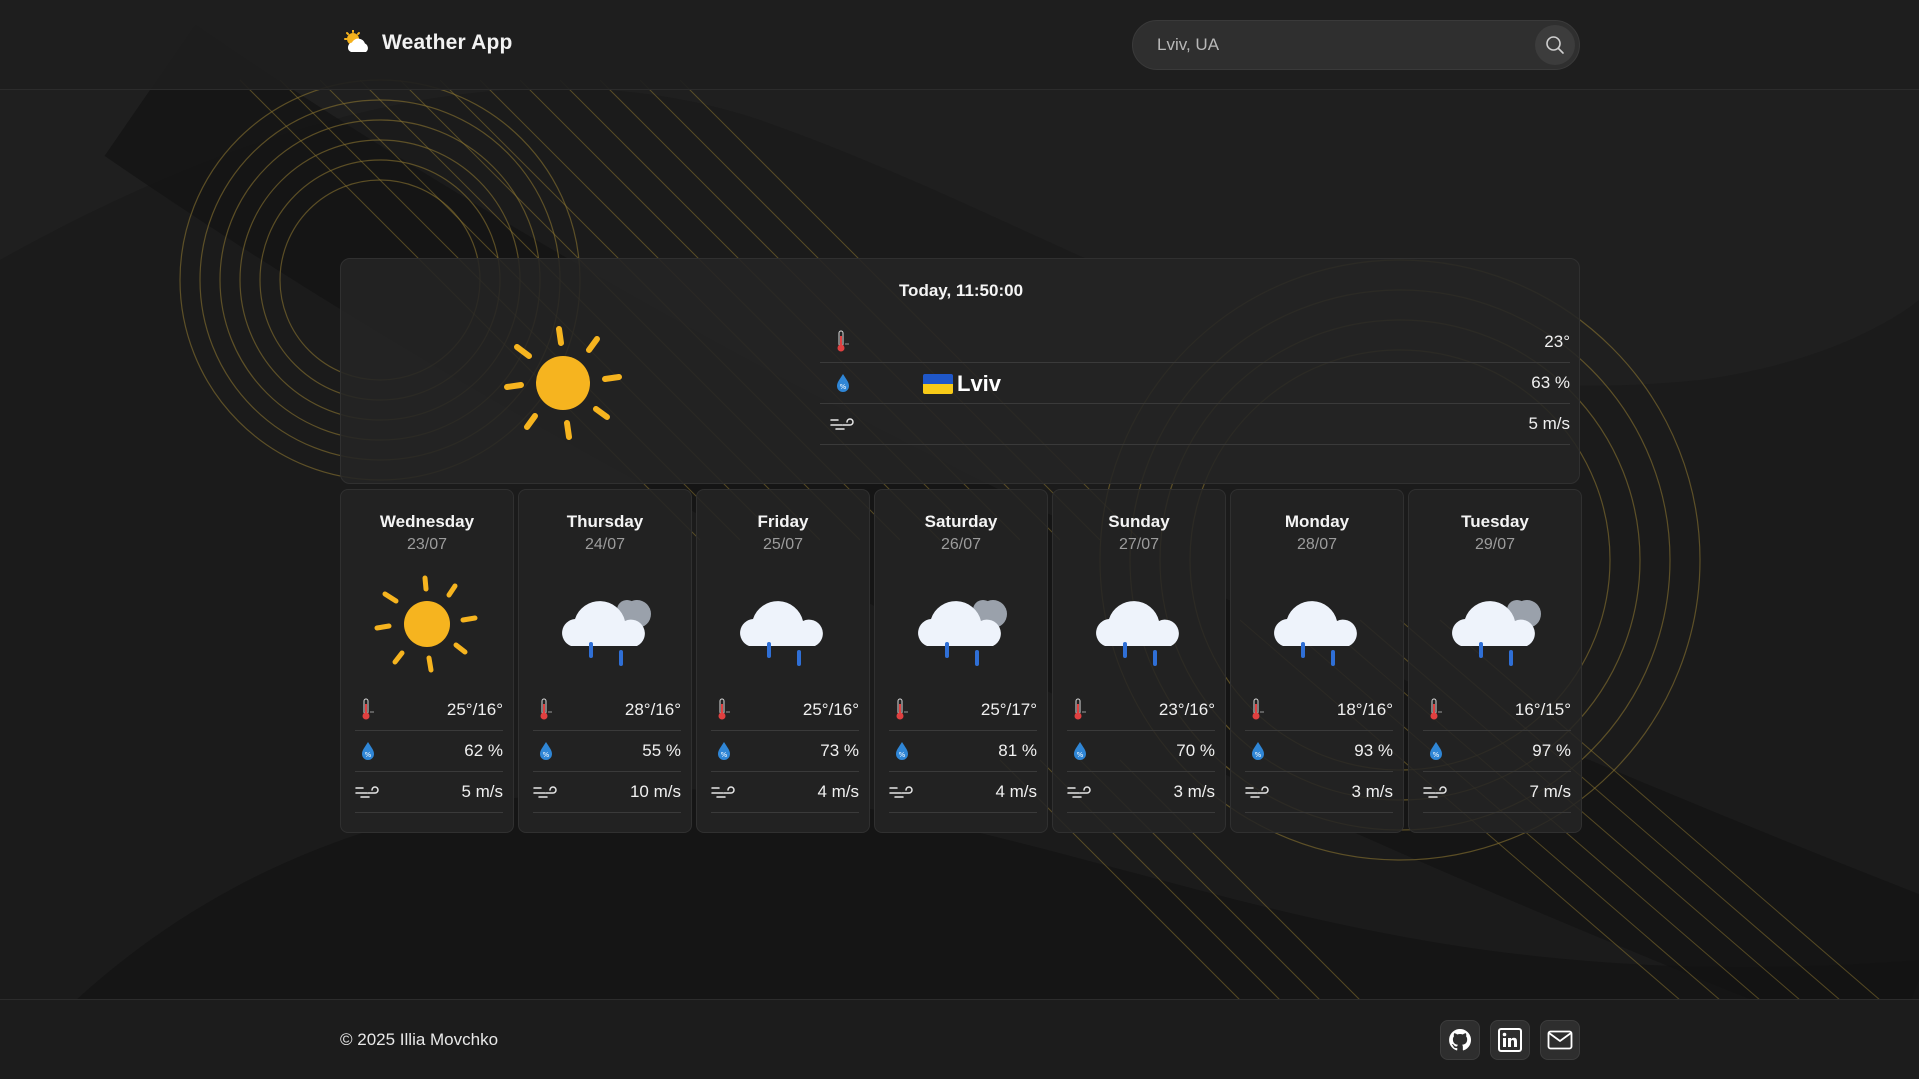 The width and height of the screenshot is (1919, 1079). Describe the element at coordinates (607, 710) in the screenshot. I see `stat-row-temperature: 28°/16°` at that location.